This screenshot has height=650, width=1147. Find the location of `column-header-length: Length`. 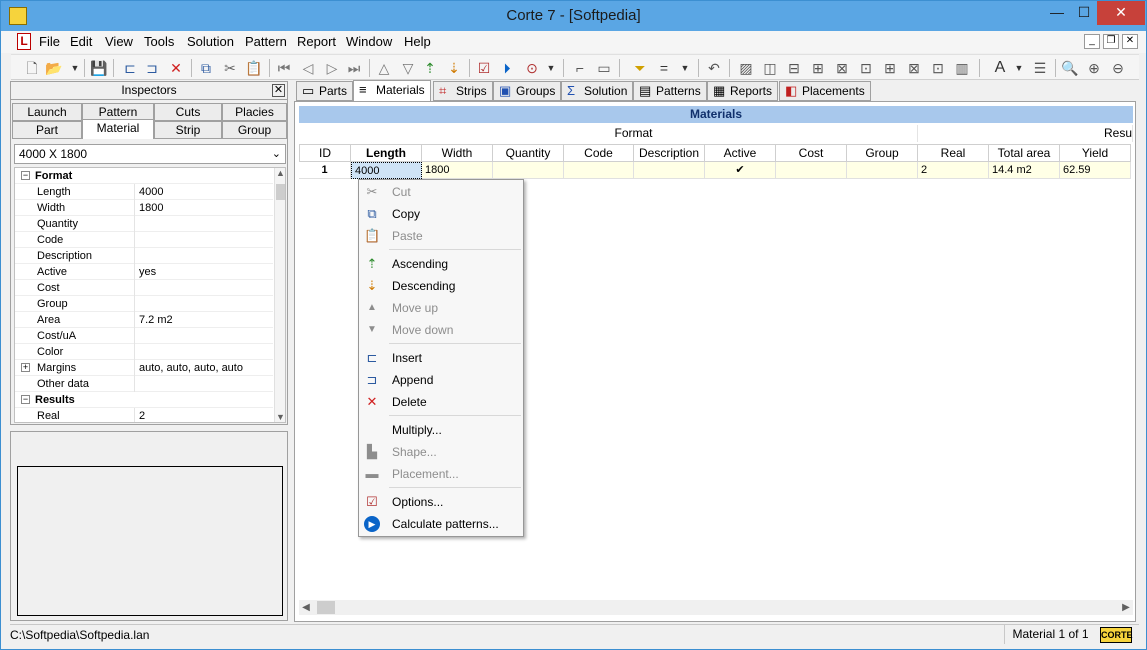

column-header-length: Length is located at coordinates (386, 153).